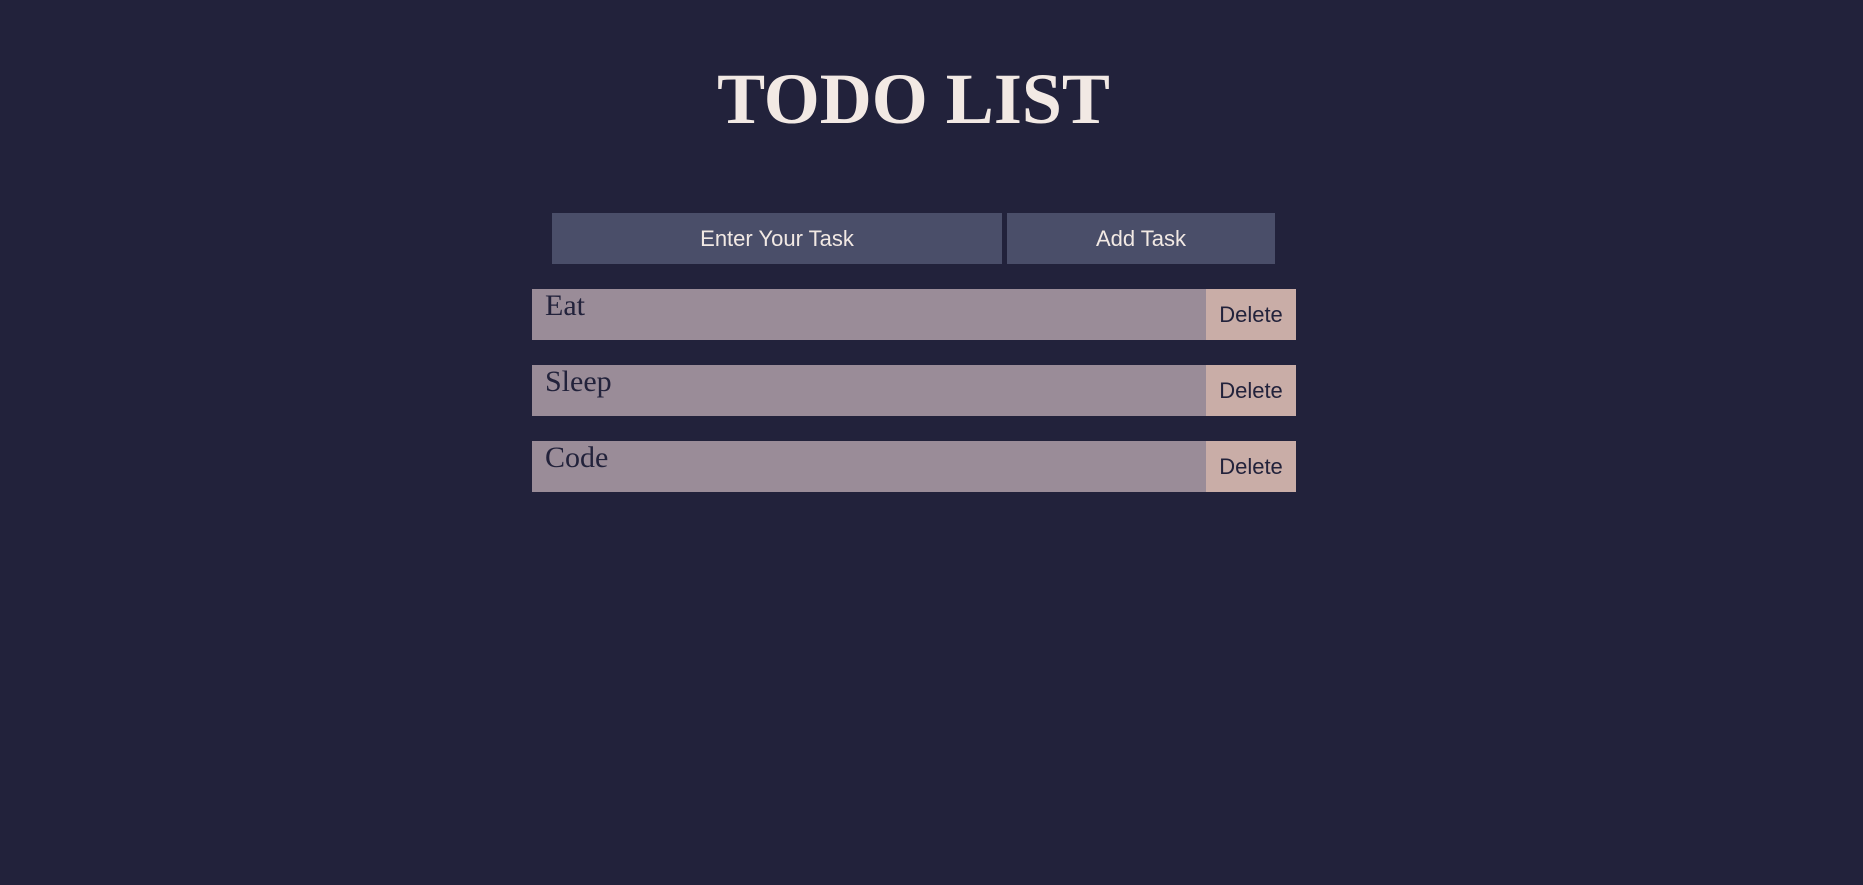 This screenshot has height=885, width=1863. Describe the element at coordinates (777, 238) in the screenshot. I see `task-input` at that location.